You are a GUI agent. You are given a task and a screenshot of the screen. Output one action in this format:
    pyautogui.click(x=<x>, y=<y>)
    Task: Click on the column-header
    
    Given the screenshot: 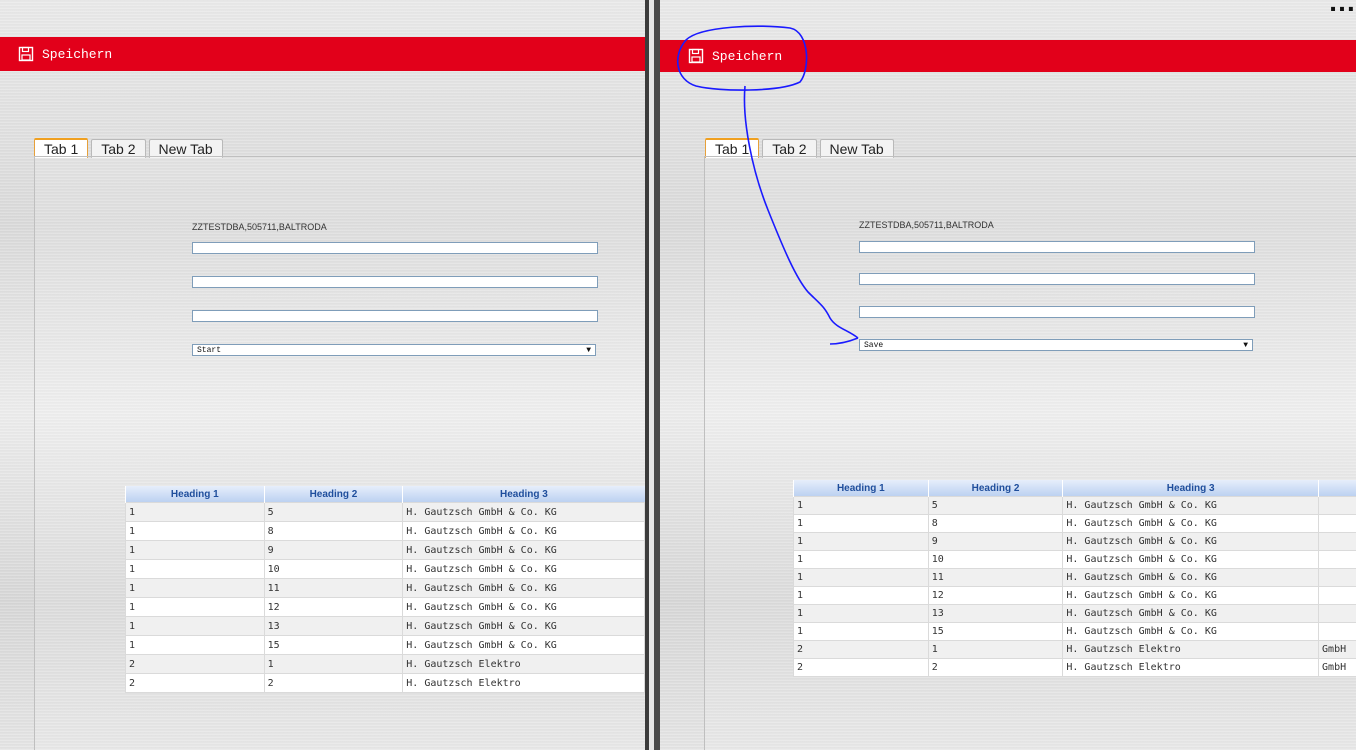 What is the action you would take?
    pyautogui.click(x=1337, y=488)
    